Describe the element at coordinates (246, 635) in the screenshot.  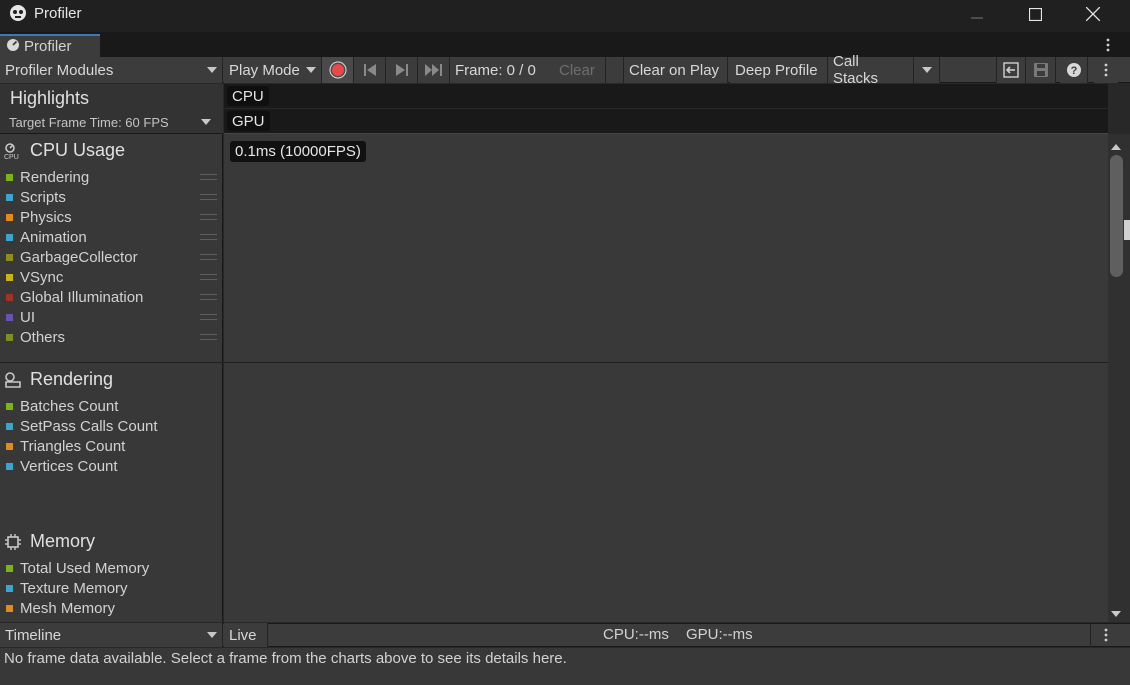
I see `live-toggle: Live` at that location.